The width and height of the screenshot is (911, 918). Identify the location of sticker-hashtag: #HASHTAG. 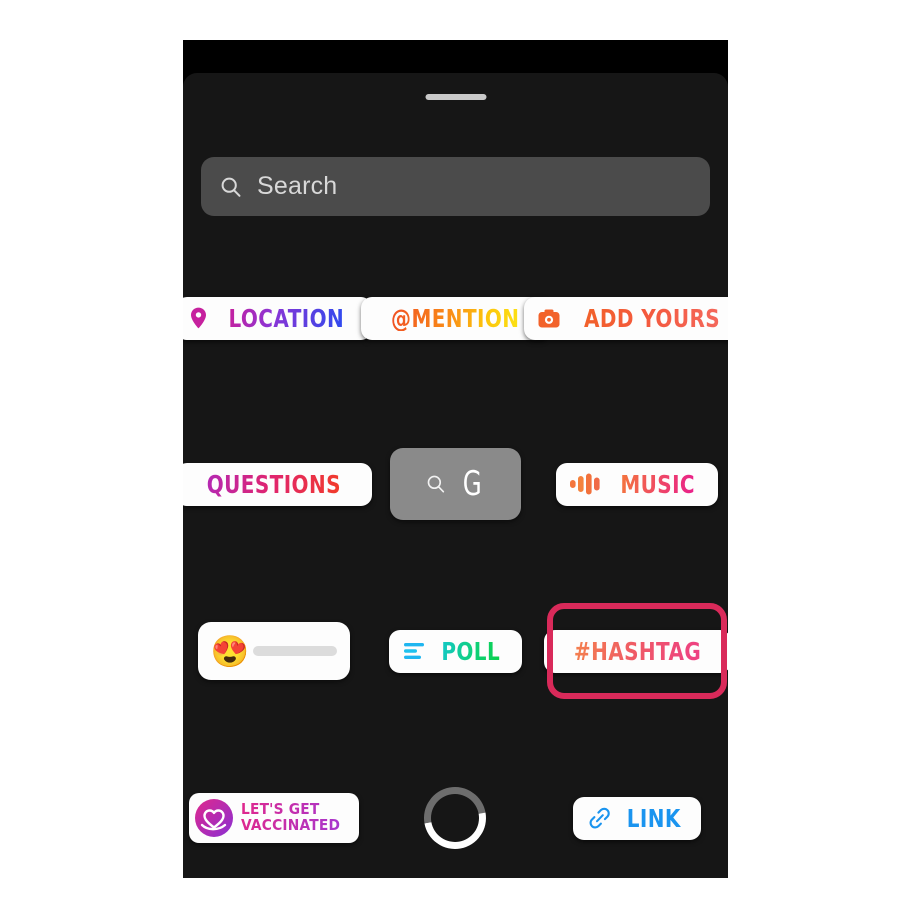
(635, 651).